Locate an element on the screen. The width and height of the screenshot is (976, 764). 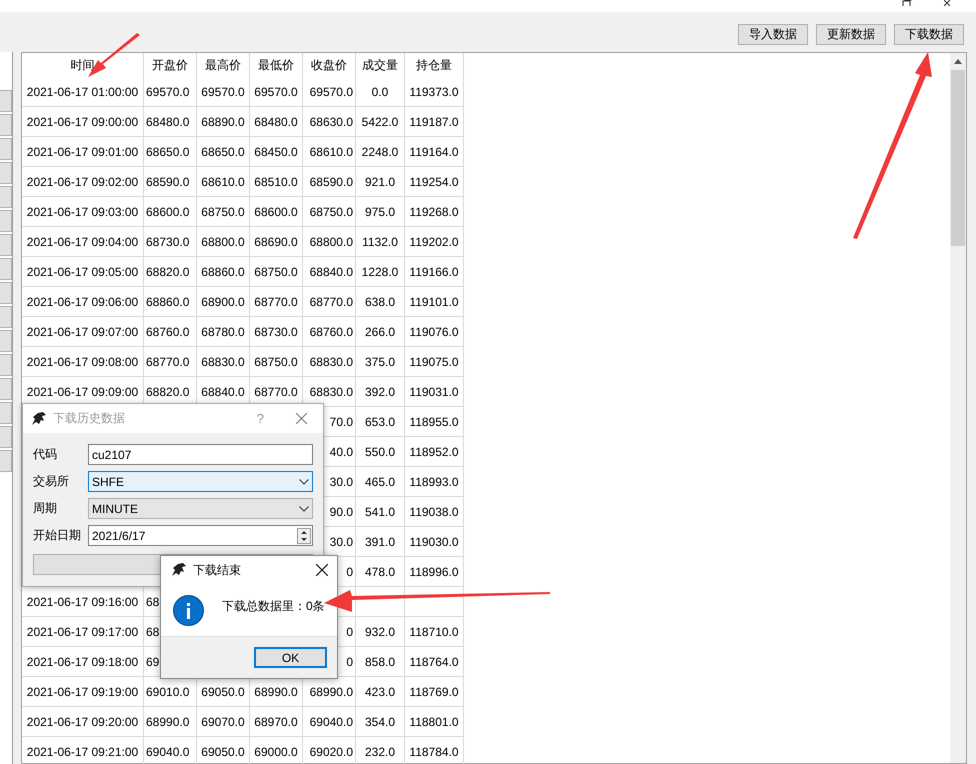
table-cell: 2021-06-17 09:04:00 is located at coordinates (82, 241).